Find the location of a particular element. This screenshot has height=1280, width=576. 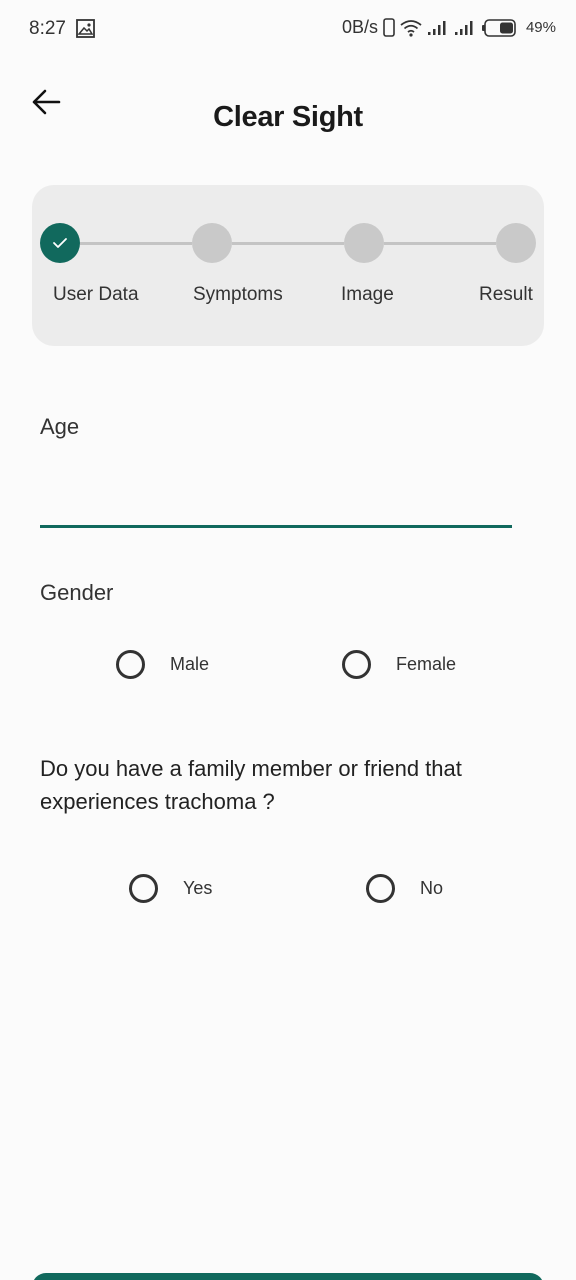

next-button is located at coordinates (288, 1276).